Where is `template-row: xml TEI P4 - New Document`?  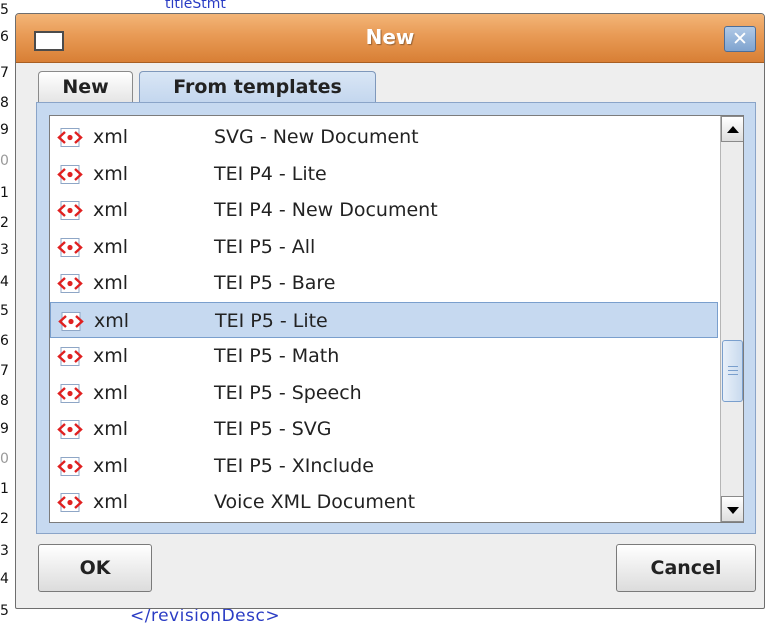 template-row: xml TEI P4 - New Document is located at coordinates (384, 210).